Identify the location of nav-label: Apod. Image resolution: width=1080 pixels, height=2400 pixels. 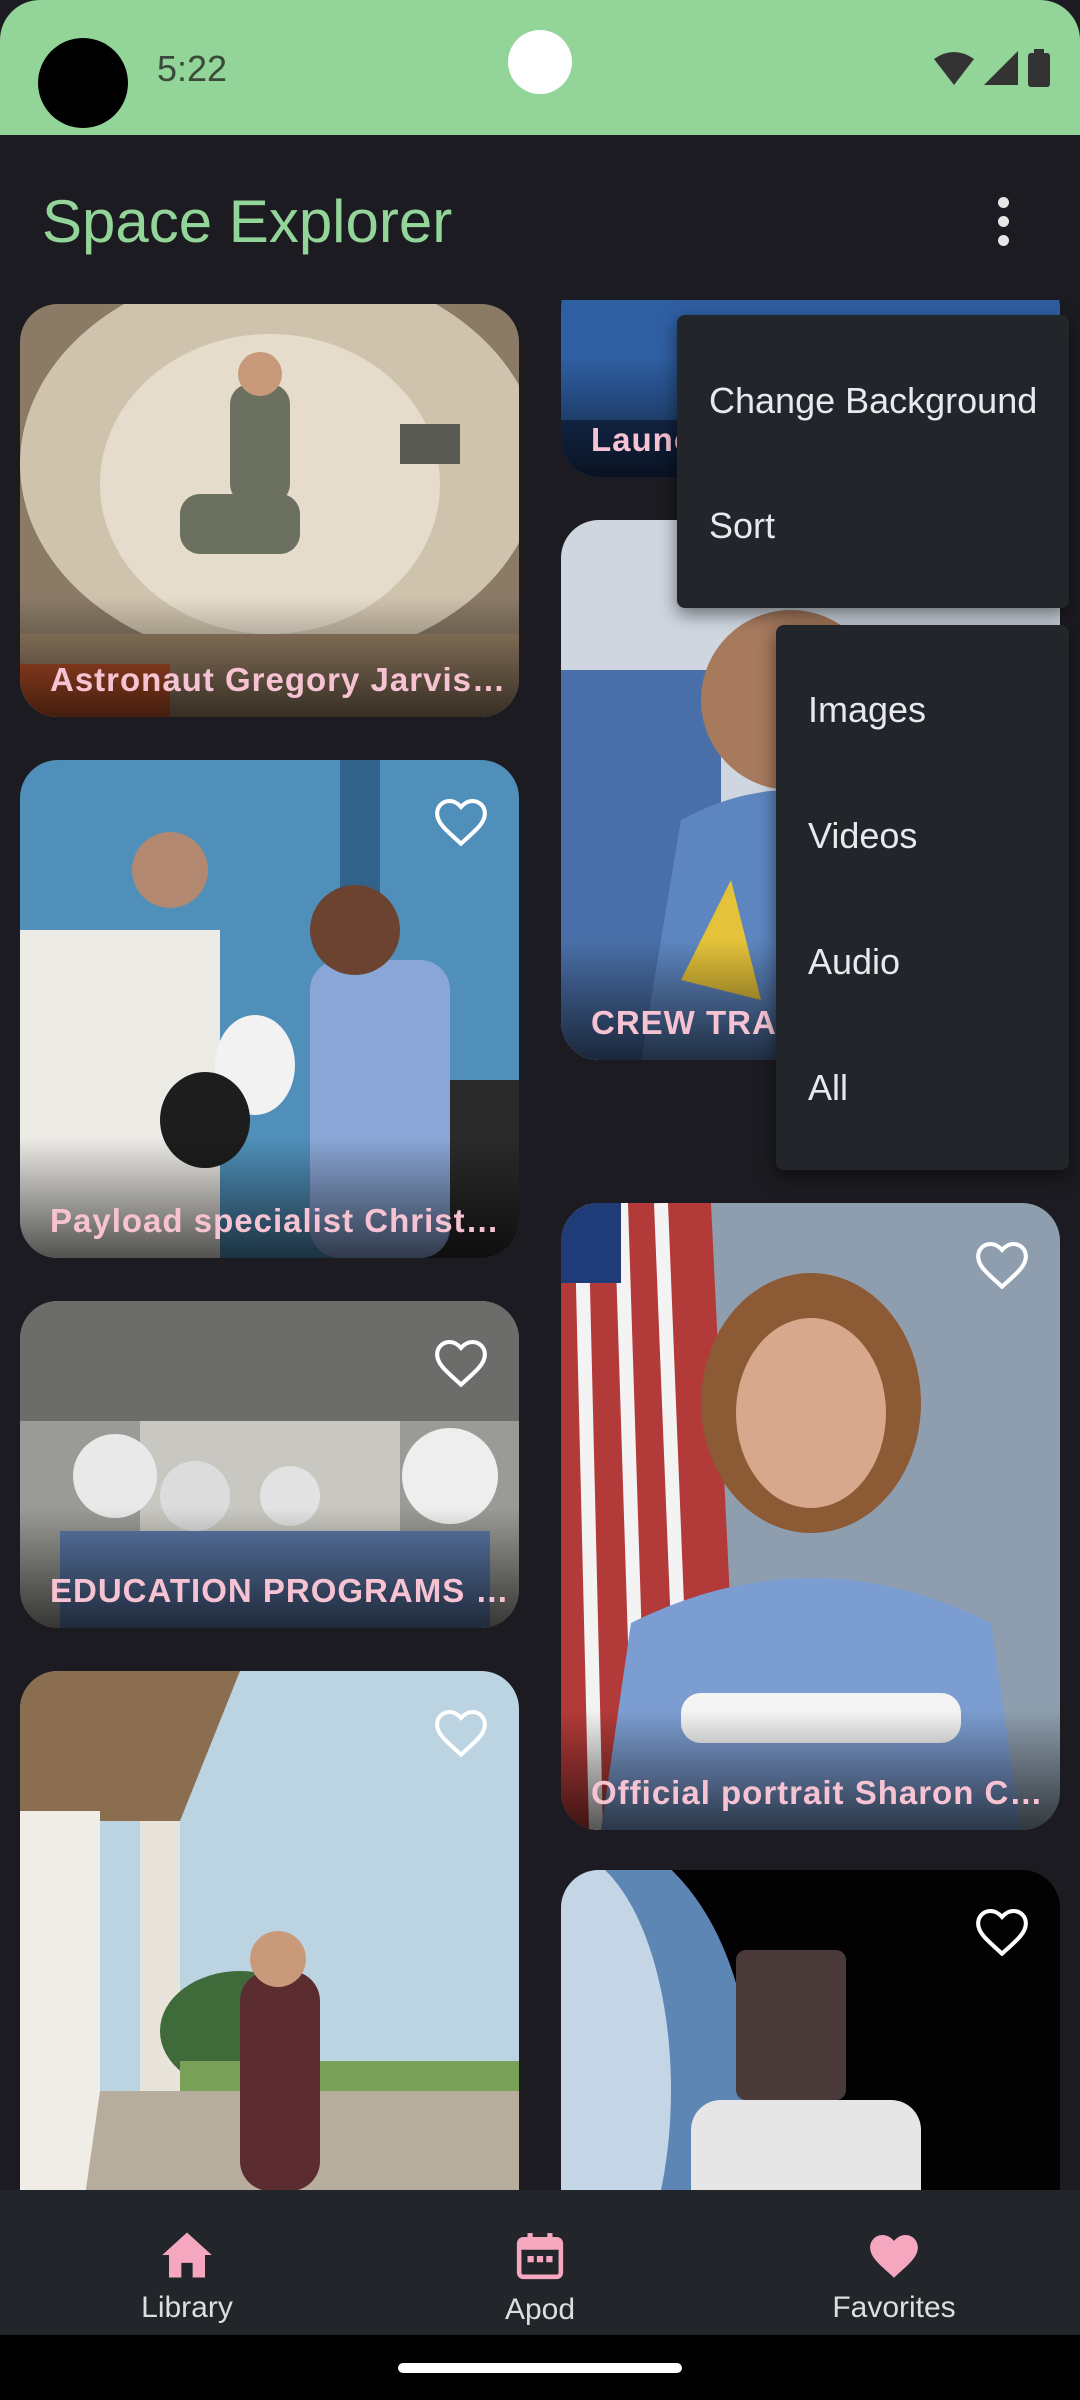
(540, 2309).